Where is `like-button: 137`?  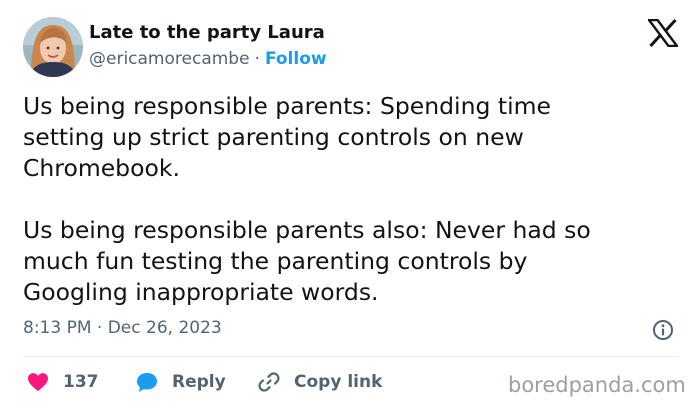 like-button: 137 is located at coordinates (63, 382).